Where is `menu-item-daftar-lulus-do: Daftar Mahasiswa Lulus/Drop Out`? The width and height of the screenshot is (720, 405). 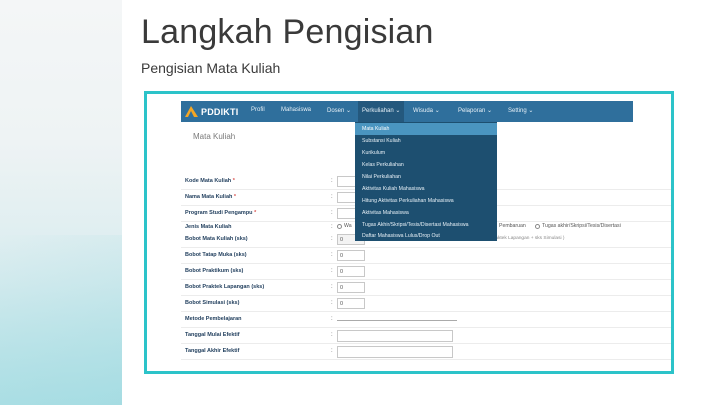
menu-item-daftar-lulus-do: Daftar Mahasiswa Lulus/Drop Out is located at coordinates (426, 236).